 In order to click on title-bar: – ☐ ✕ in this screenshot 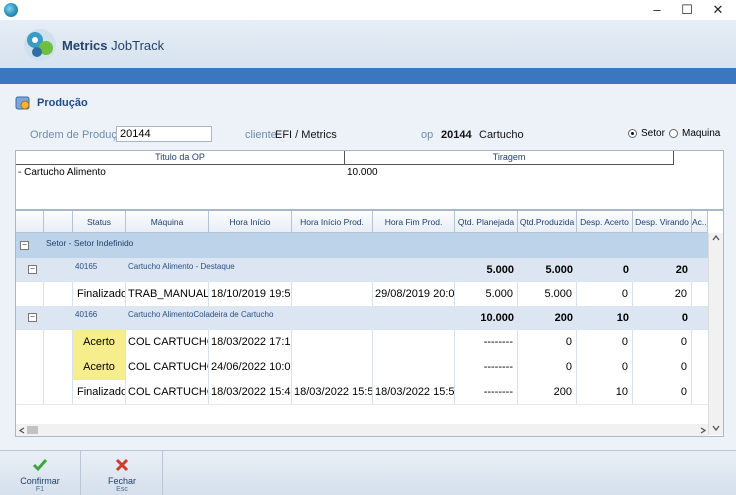, I will do `click(368, 10)`.